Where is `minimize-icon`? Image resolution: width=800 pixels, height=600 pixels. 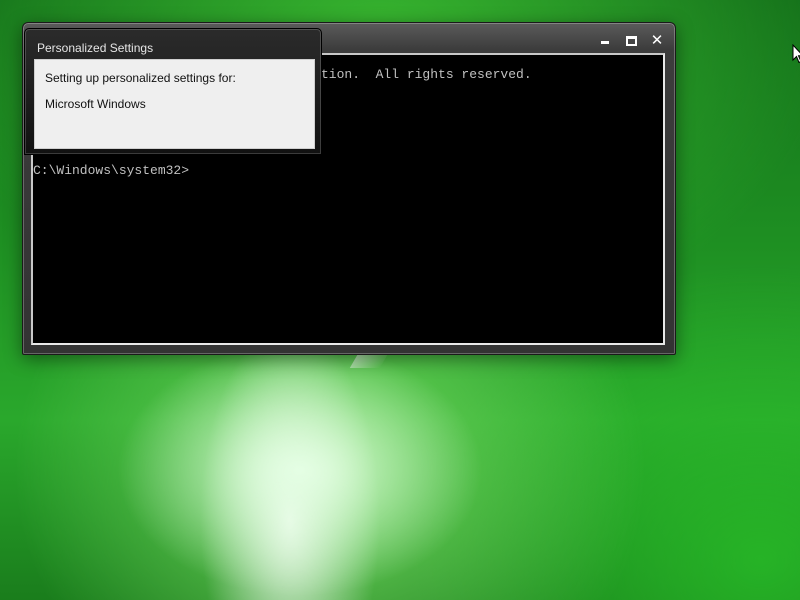
minimize-icon is located at coordinates (605, 40).